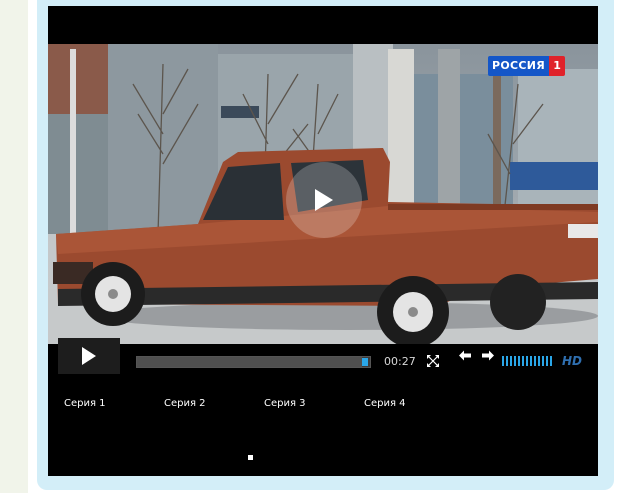 The image size is (627, 493). I want to click on current-time: 00:27, so click(400, 361).